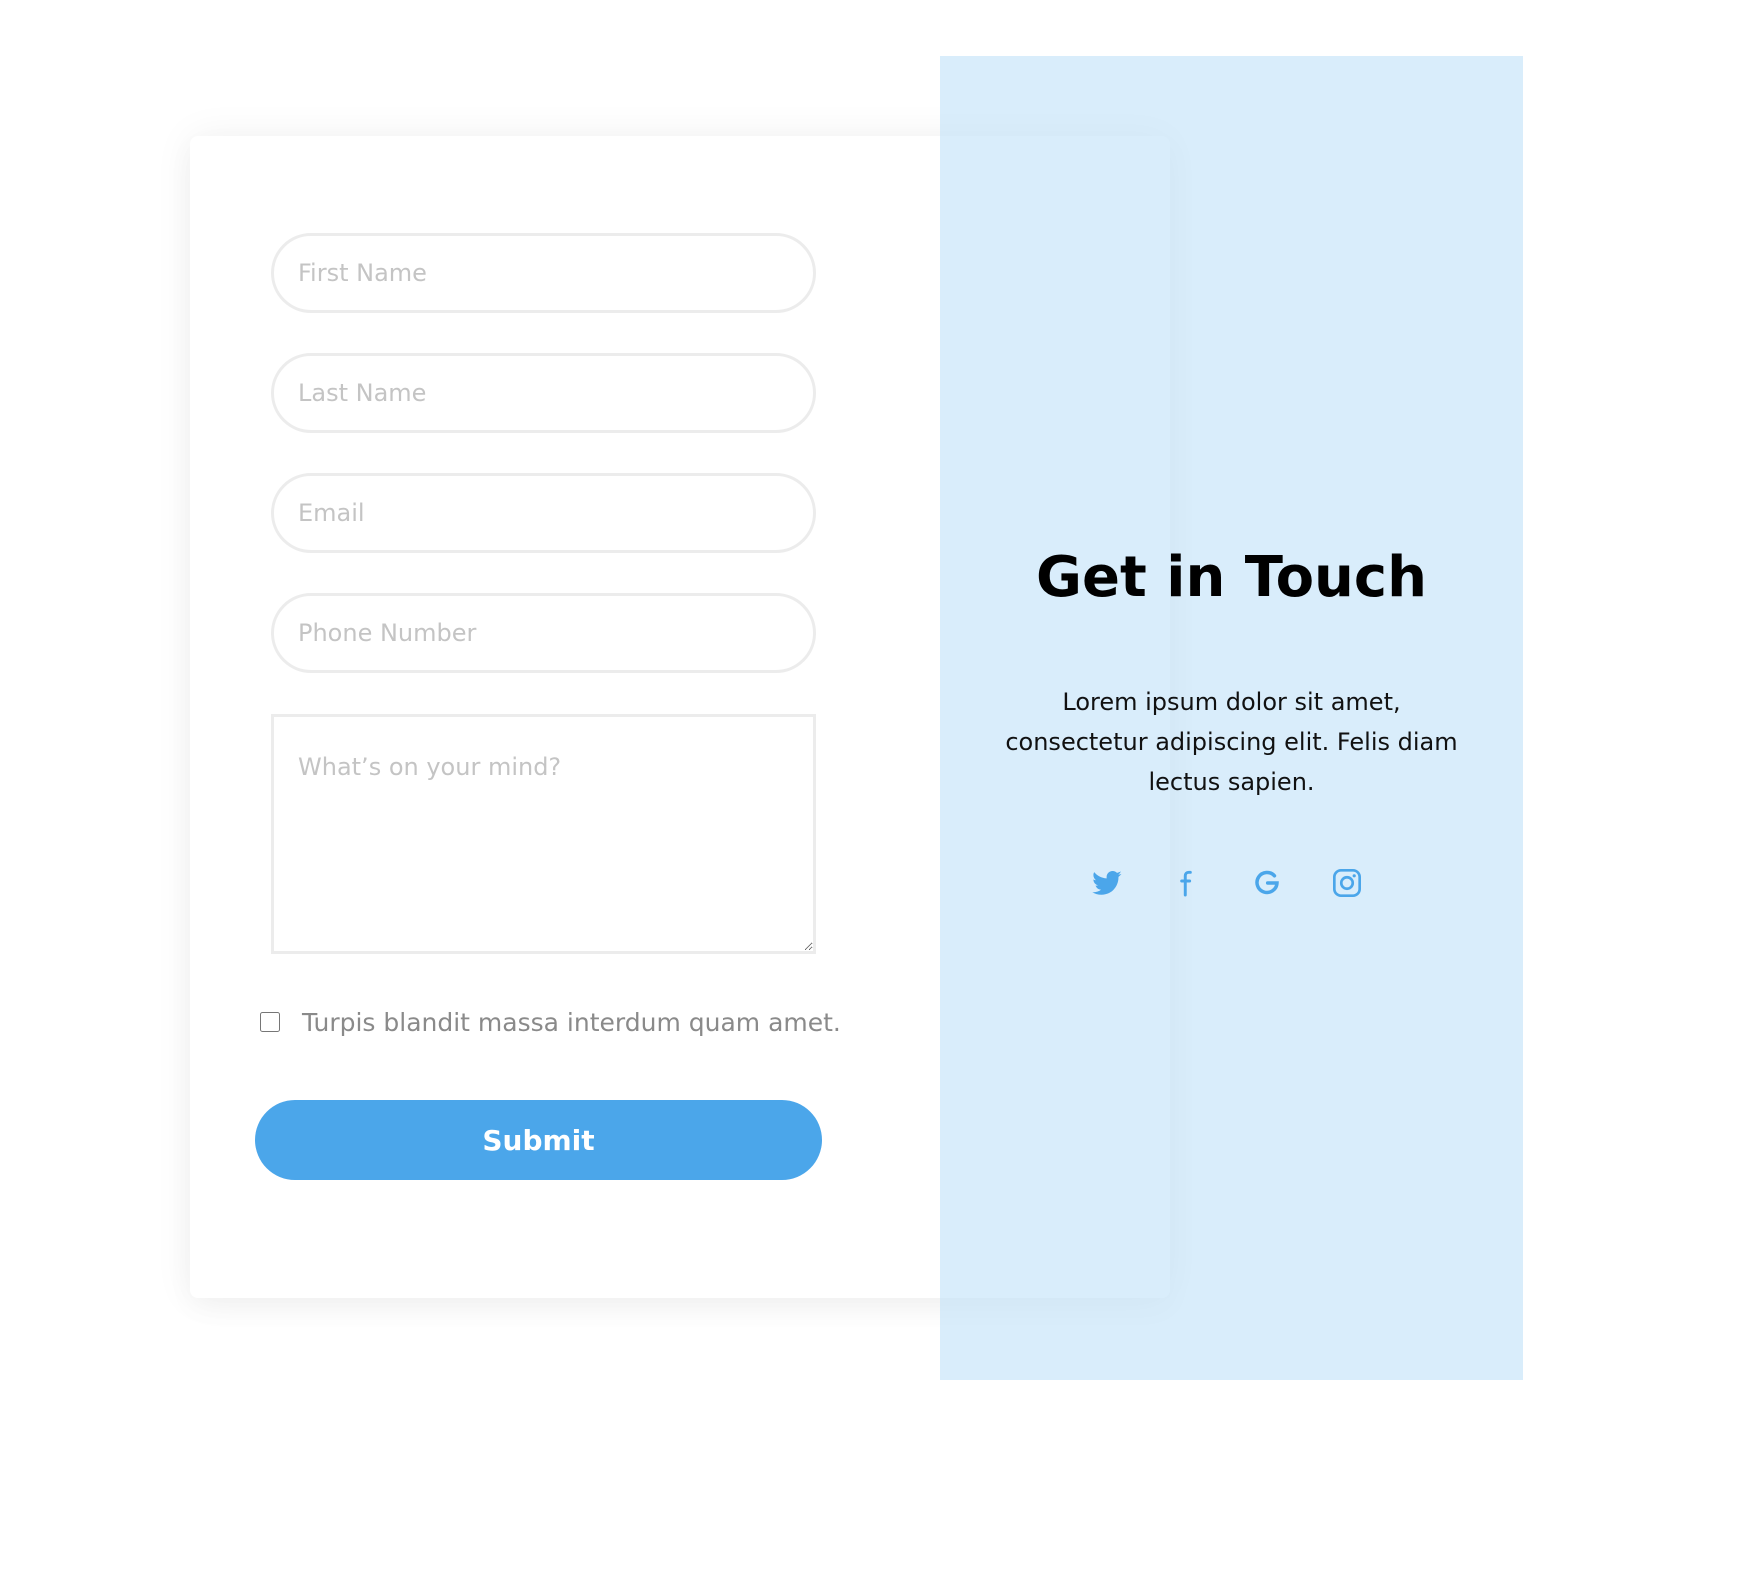  What do you see at coordinates (543, 393) in the screenshot?
I see `last-name-input` at bounding box center [543, 393].